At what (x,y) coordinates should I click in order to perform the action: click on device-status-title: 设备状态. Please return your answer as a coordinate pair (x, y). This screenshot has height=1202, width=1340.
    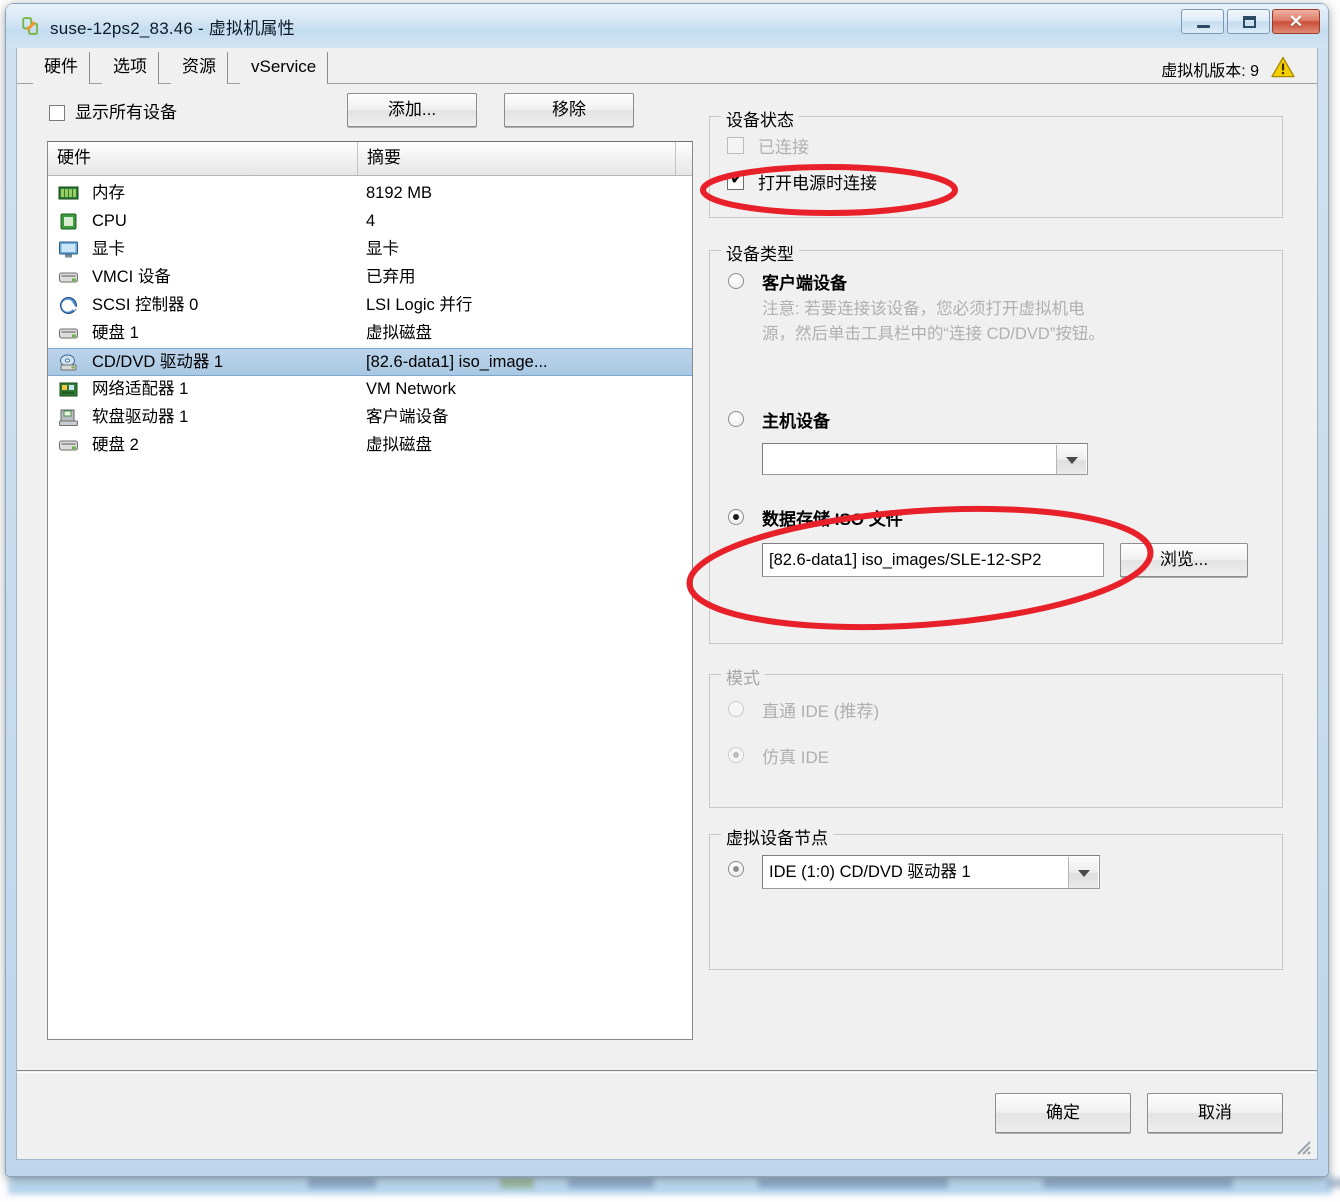
    Looking at the image, I should click on (760, 118).